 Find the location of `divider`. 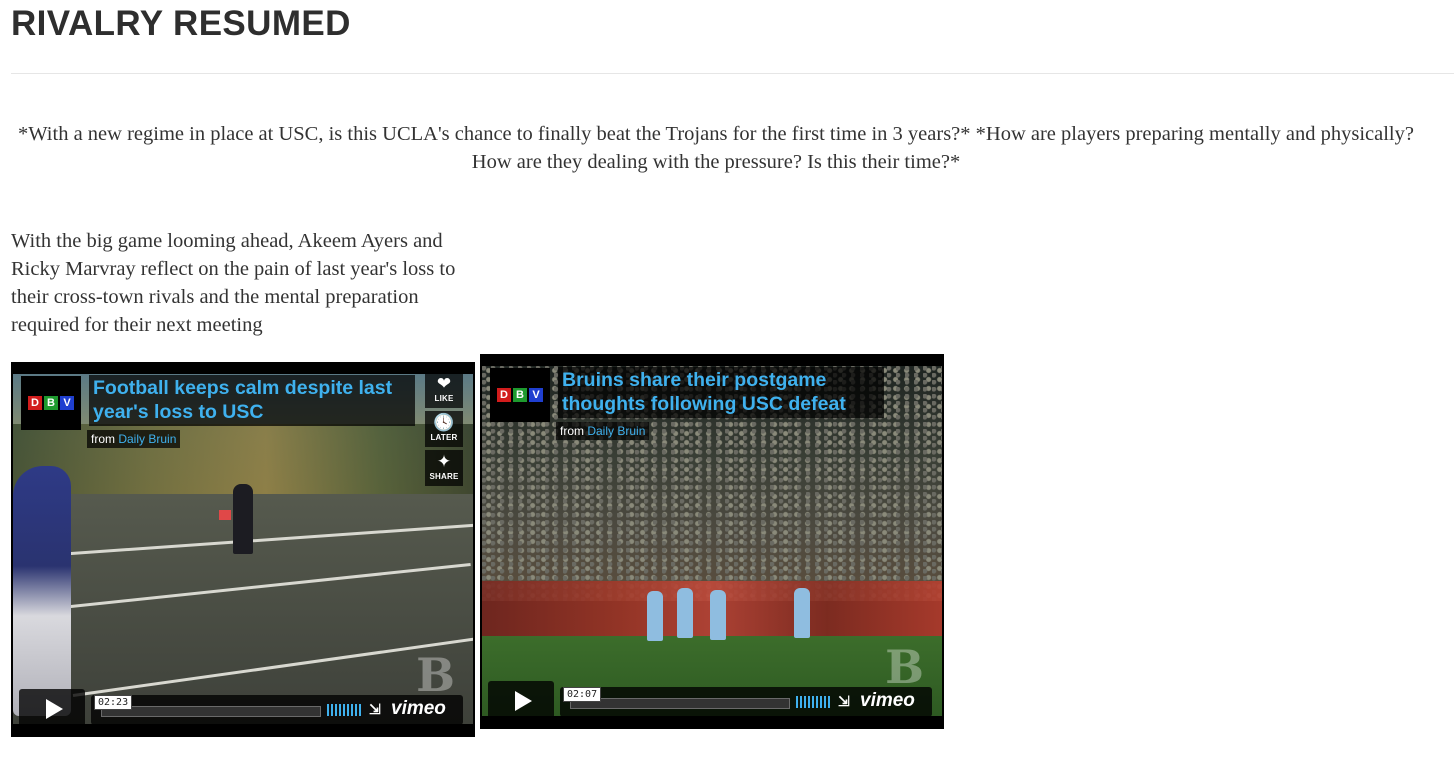

divider is located at coordinates (732, 73).